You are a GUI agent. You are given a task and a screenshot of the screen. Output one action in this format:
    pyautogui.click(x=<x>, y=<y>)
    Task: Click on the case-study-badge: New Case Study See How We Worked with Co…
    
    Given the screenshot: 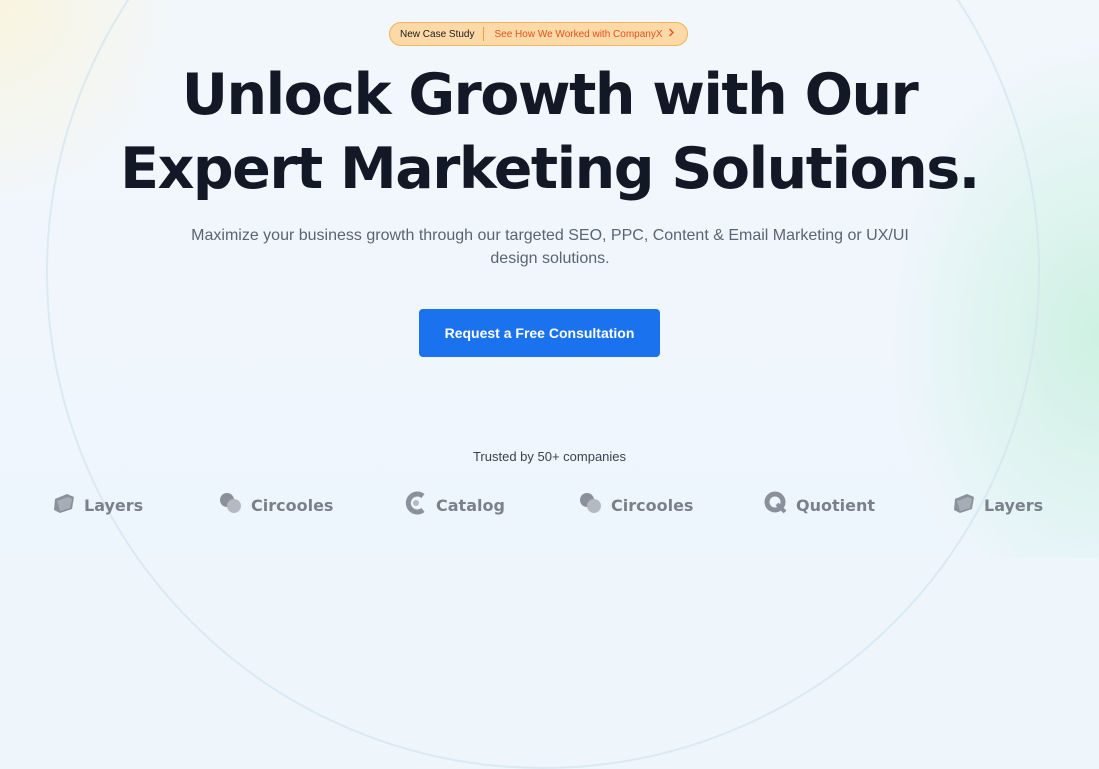 What is the action you would take?
    pyautogui.click(x=538, y=34)
    